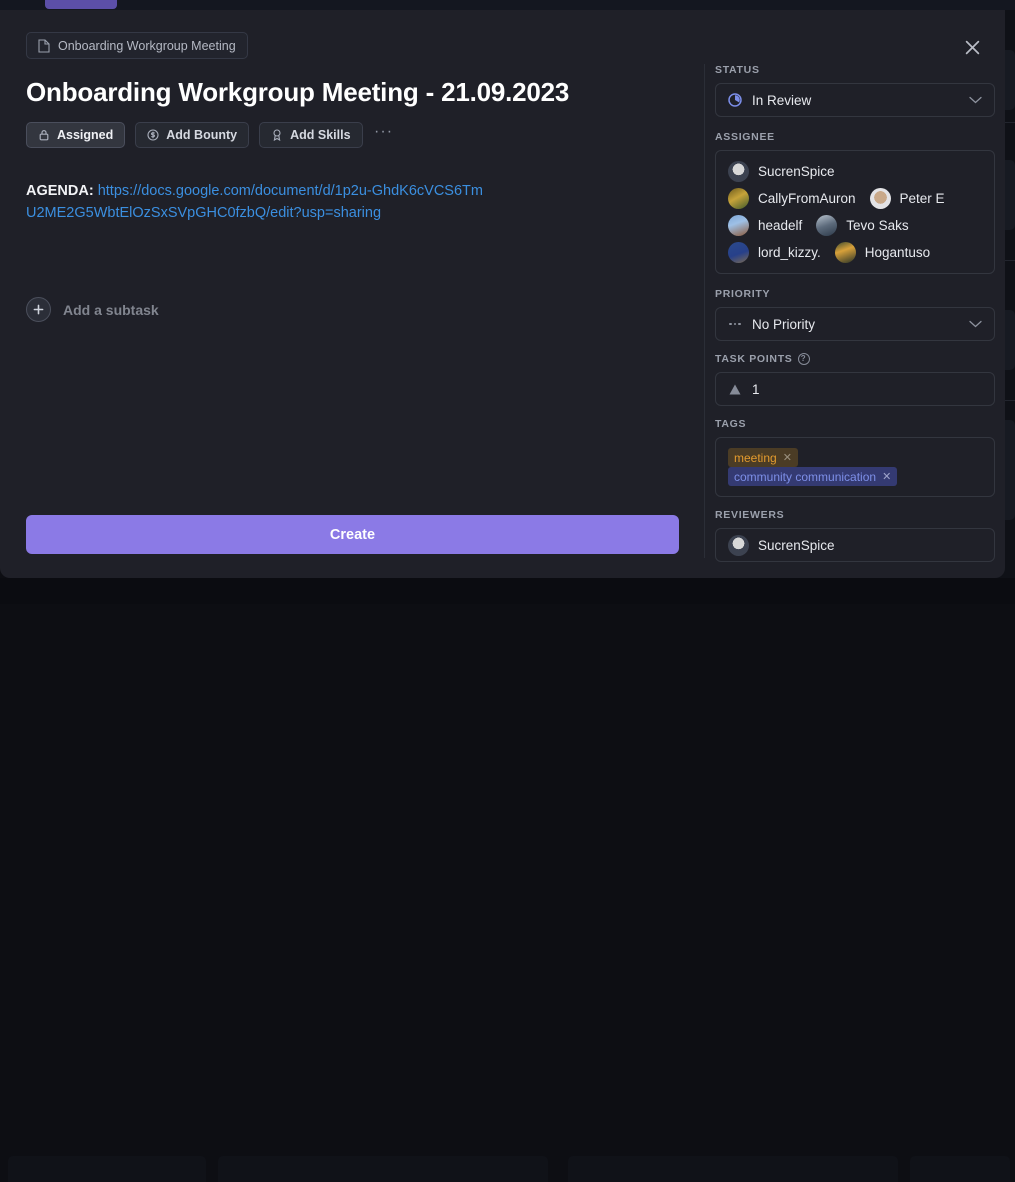  What do you see at coordinates (789, 252) in the screenshot?
I see `assignee-name: lord_kizzy.` at bounding box center [789, 252].